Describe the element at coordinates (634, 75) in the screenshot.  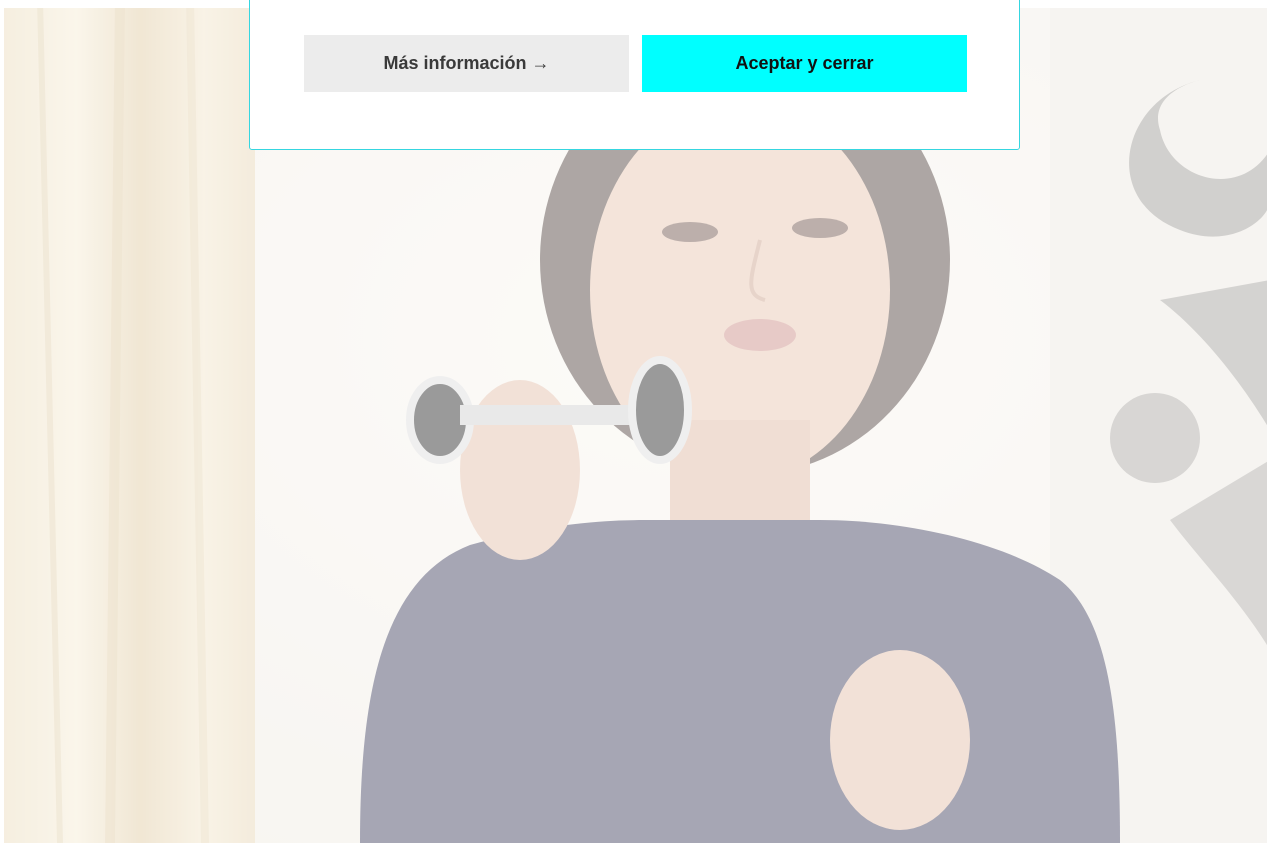
I see `cookie-consent-banner: Más información → Aceptar y cerrar` at that location.